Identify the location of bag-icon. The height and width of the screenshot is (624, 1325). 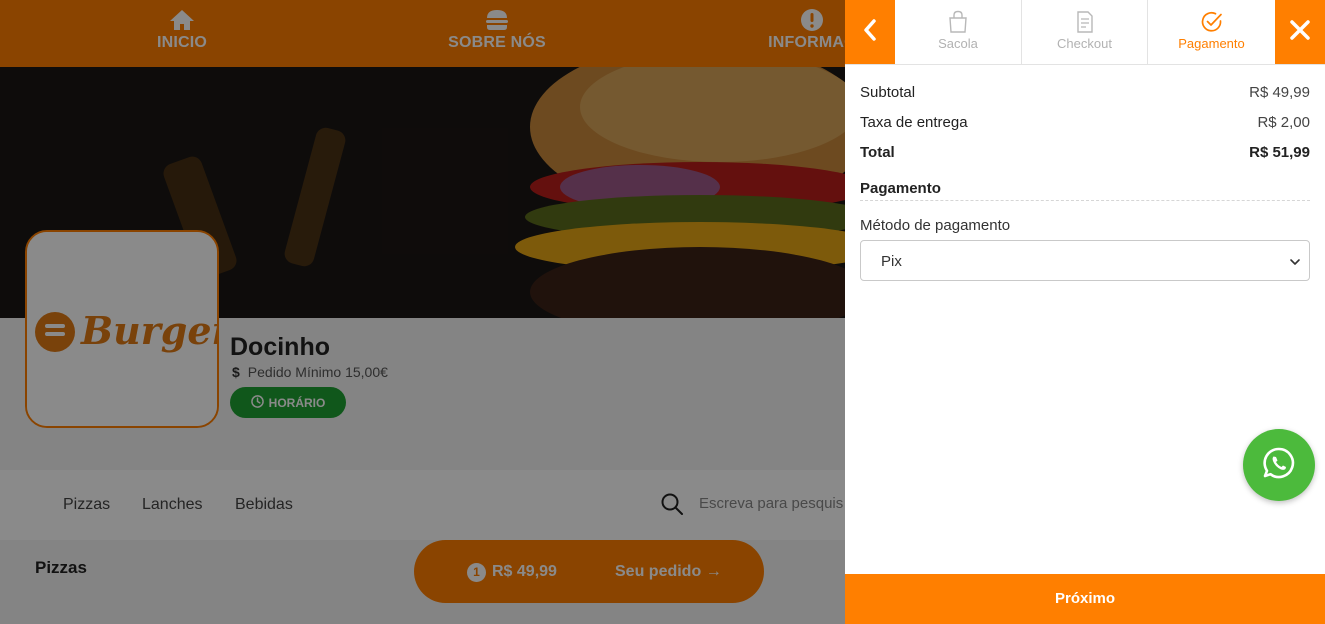
(958, 24).